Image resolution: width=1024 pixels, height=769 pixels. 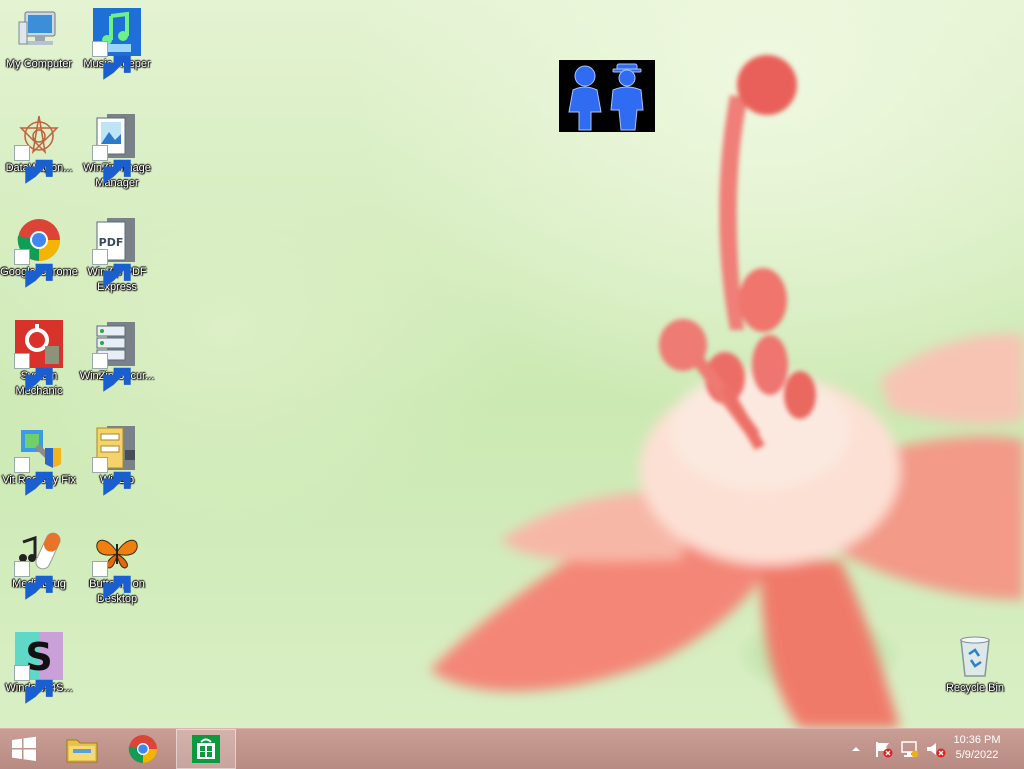 I want to click on store-icon, so click(x=206, y=749).